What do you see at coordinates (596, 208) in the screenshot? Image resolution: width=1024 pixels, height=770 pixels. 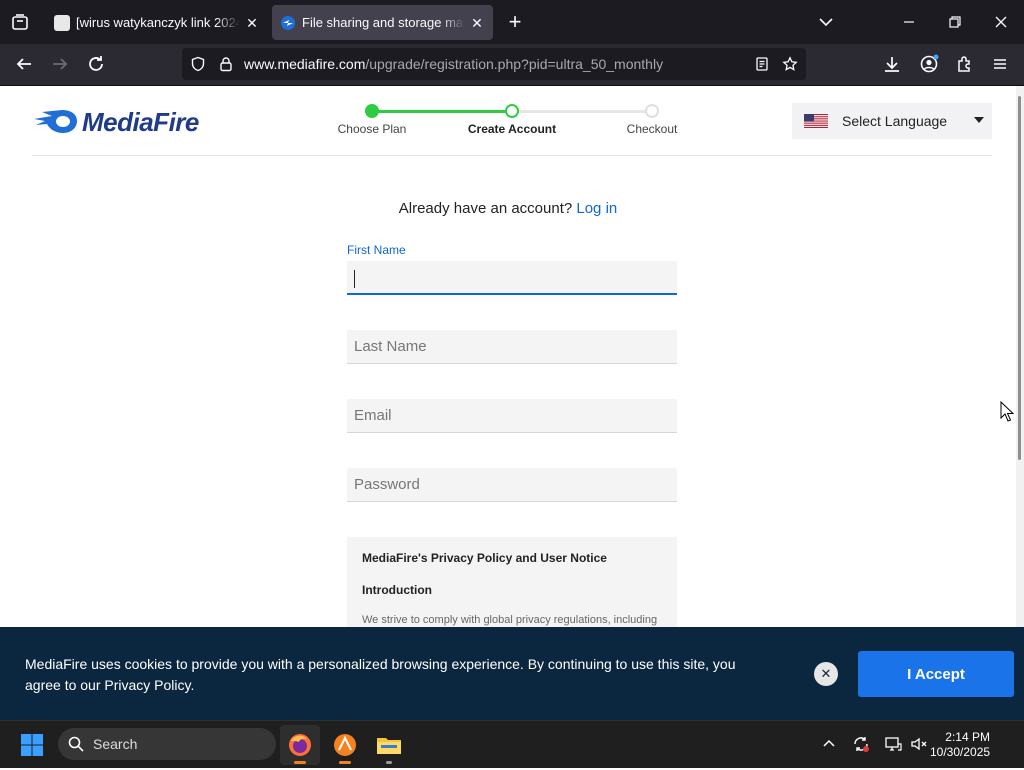 I see `login-link: Log in` at bounding box center [596, 208].